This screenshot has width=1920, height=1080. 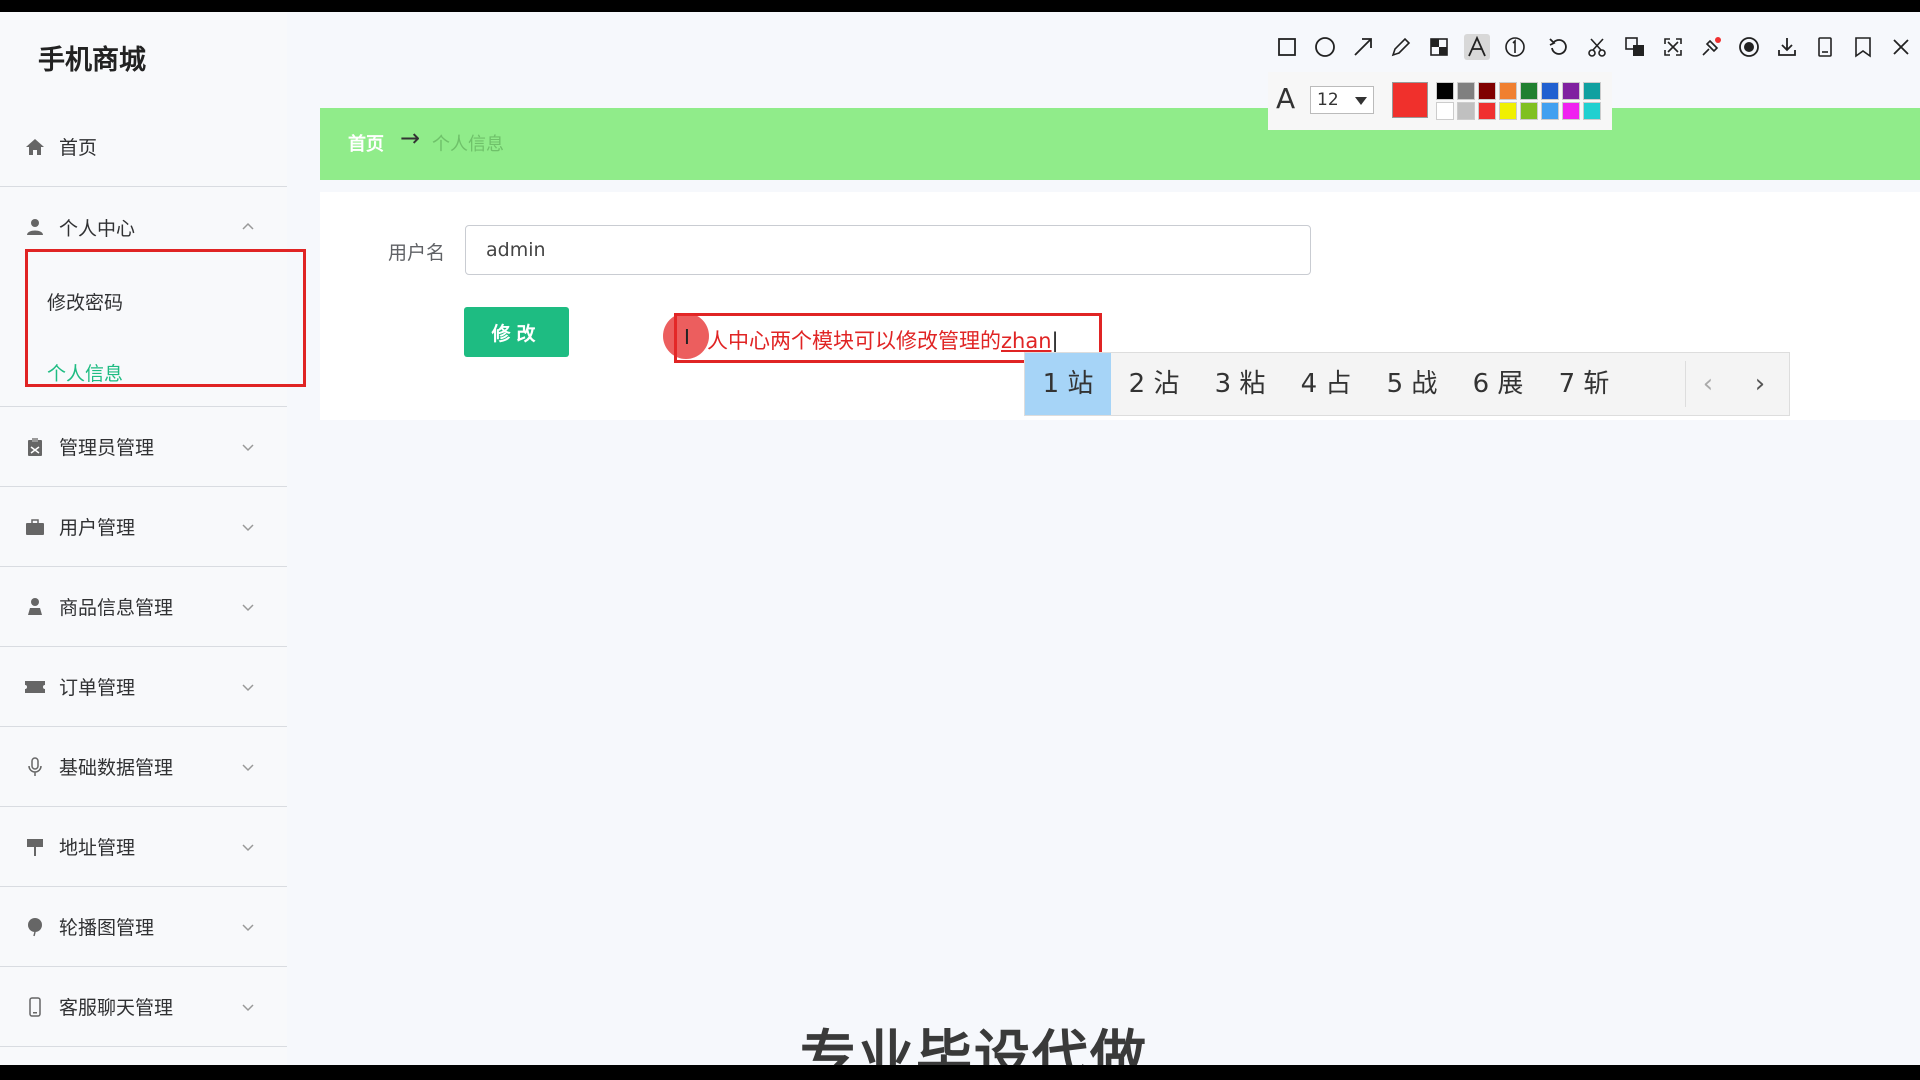 What do you see at coordinates (35, 227) in the screenshot?
I see `user-icon` at bounding box center [35, 227].